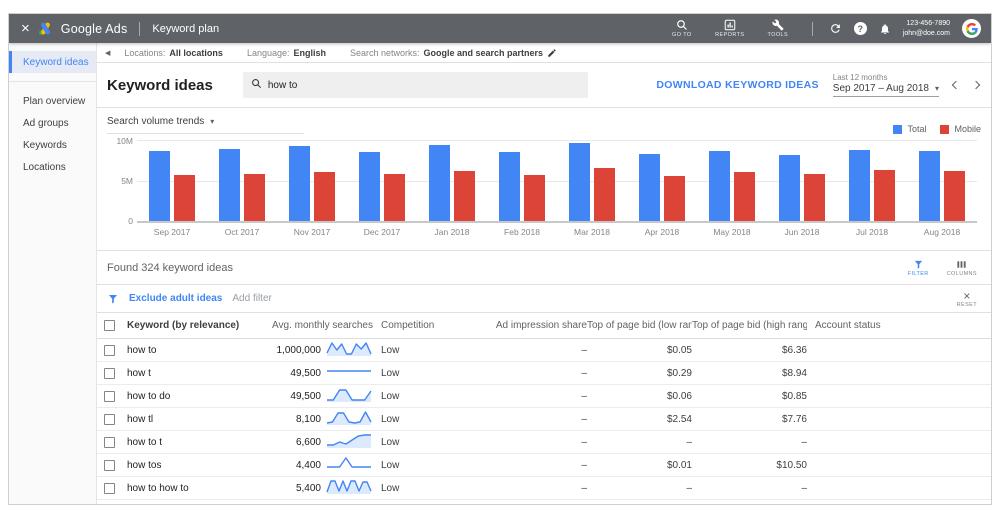 Image resolution: width=1000 pixels, height=525 pixels. What do you see at coordinates (173, 53) in the screenshot?
I see `locations-setting: Locations: All locations` at bounding box center [173, 53].